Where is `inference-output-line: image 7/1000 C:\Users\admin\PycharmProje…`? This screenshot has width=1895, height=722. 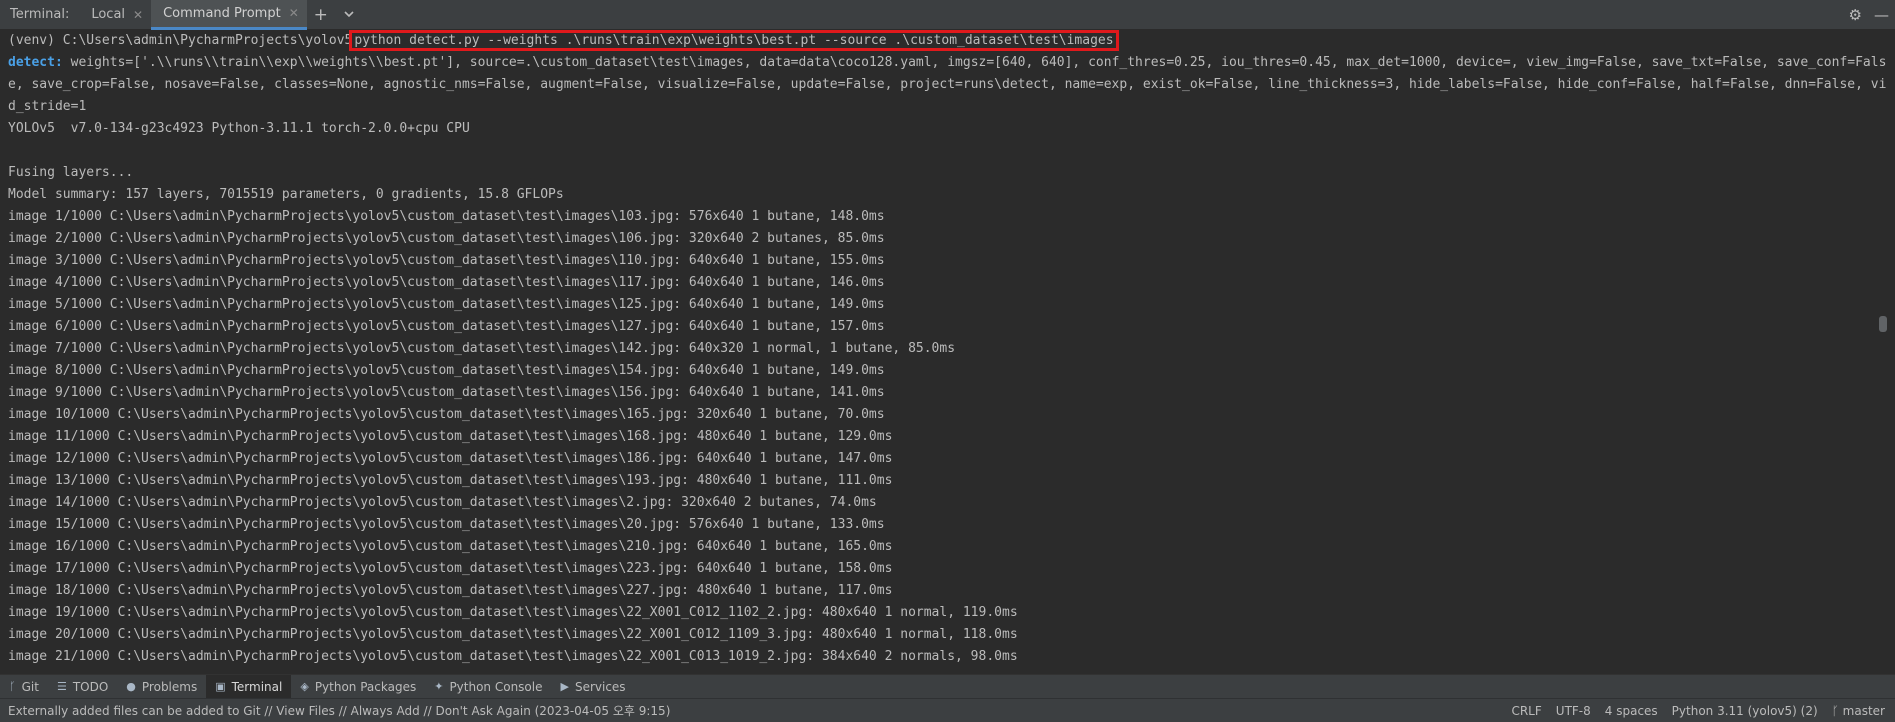 inference-output-line: image 7/1000 C:\Users\admin\PycharmProje… is located at coordinates (482, 348).